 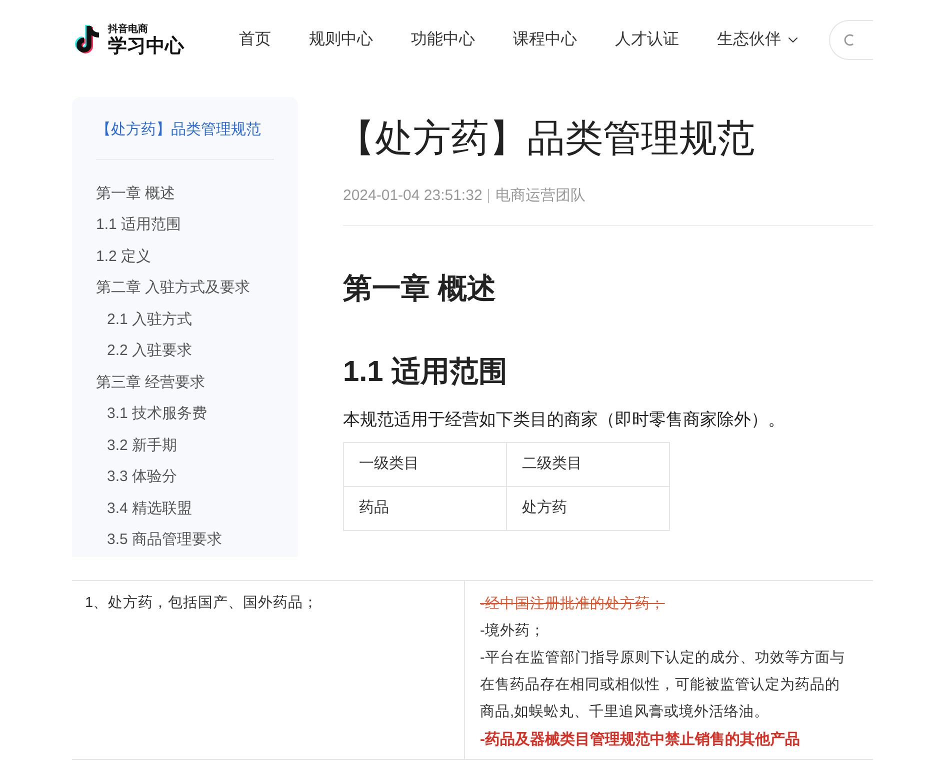 What do you see at coordinates (545, 40) in the screenshot?
I see `nav-link: 课程中心` at bounding box center [545, 40].